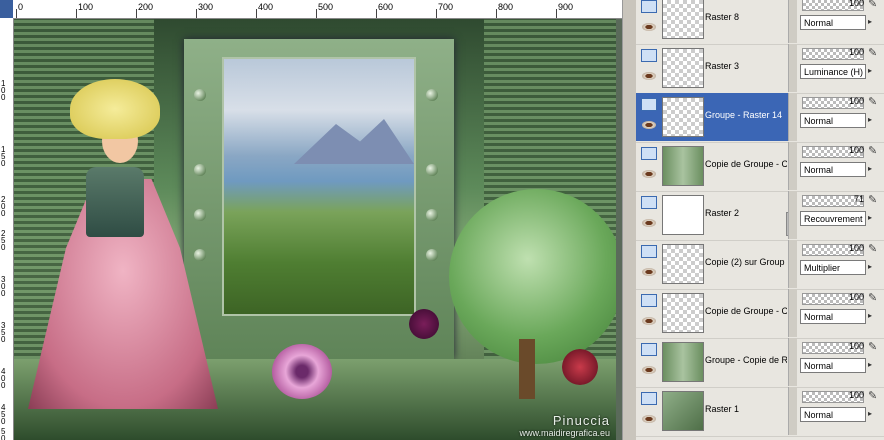 The image size is (884, 440). Describe the element at coordinates (744, 115) in the screenshot. I see `layer-name: Groupe - Raster 14` at that location.